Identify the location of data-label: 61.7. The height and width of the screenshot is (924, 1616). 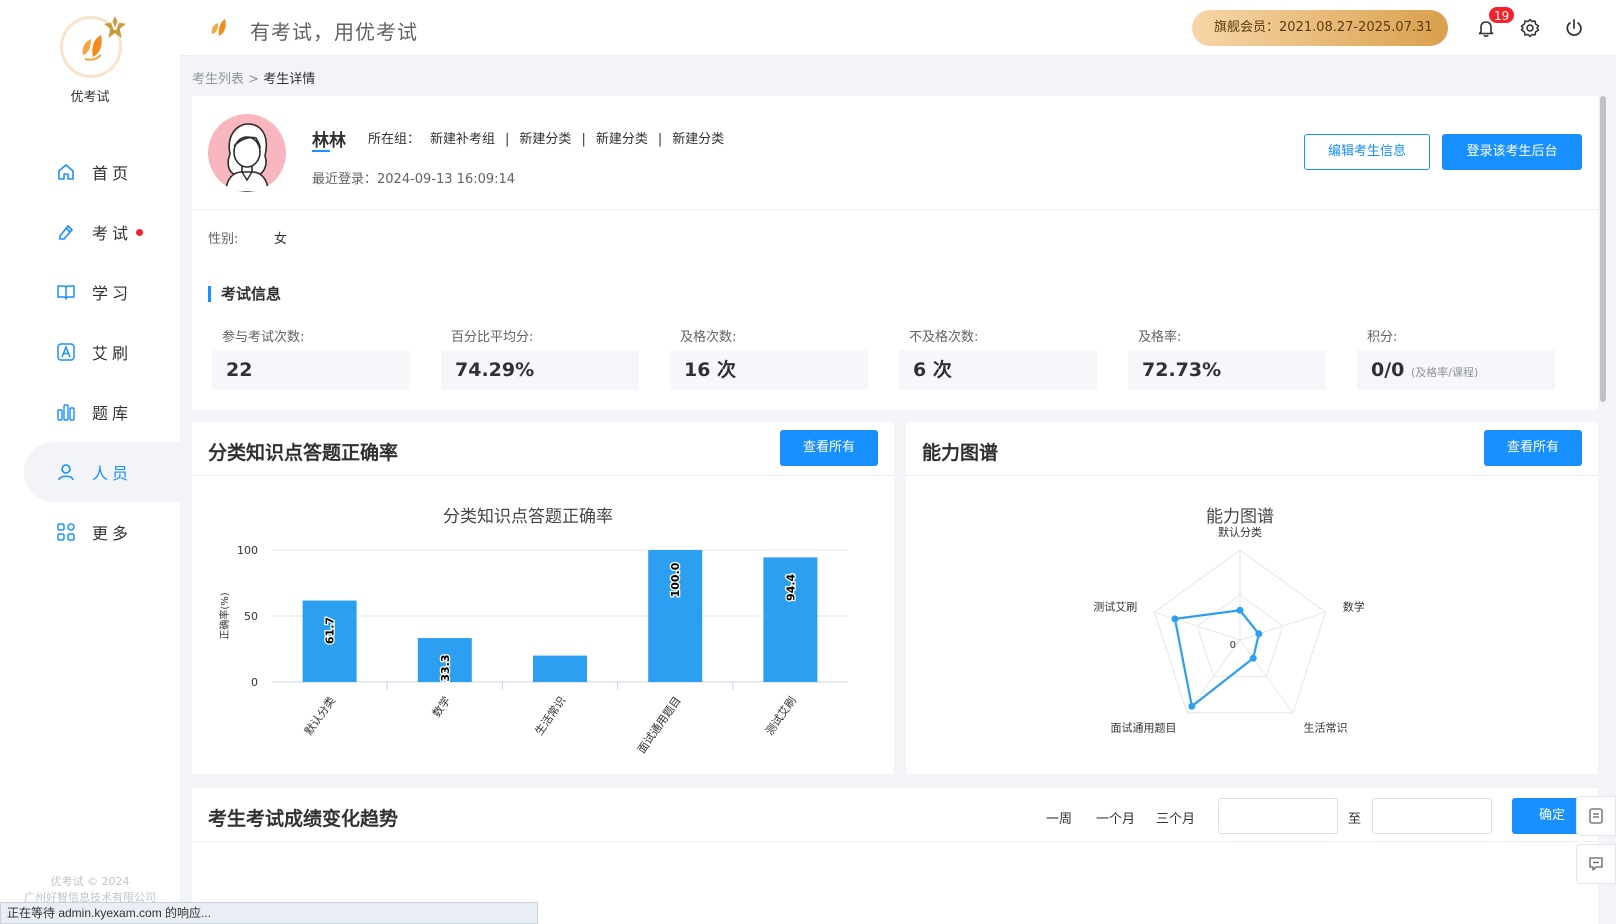
(330, 630).